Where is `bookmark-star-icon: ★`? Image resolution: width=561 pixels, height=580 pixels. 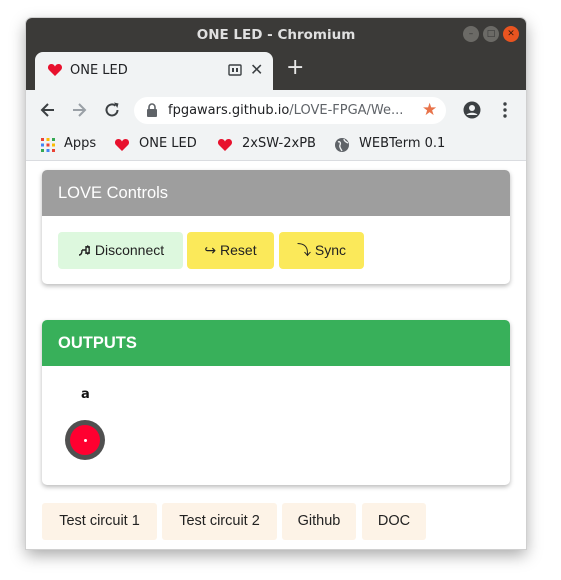 bookmark-star-icon: ★ is located at coordinates (429, 110).